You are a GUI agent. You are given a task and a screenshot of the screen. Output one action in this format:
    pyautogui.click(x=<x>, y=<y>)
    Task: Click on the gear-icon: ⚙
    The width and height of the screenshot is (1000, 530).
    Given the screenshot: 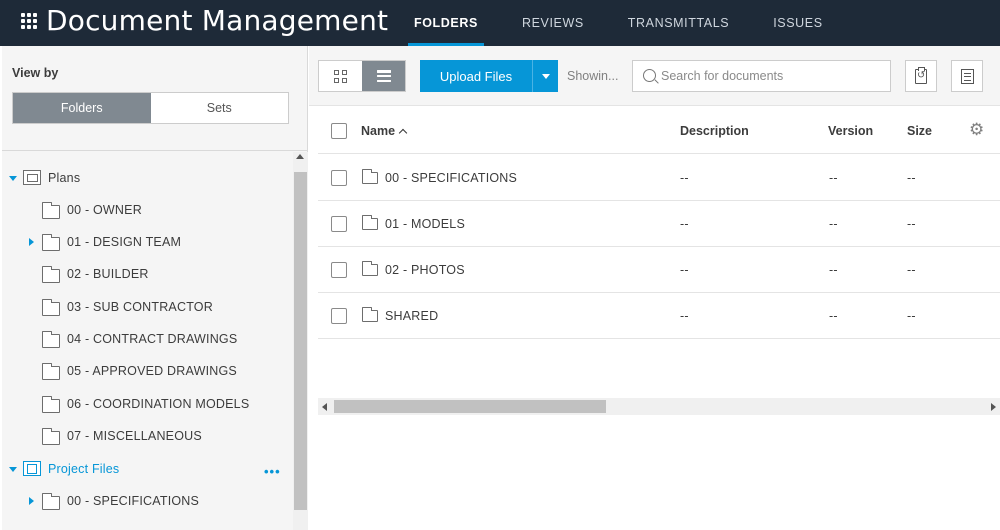 What is the action you would take?
    pyautogui.click(x=976, y=130)
    